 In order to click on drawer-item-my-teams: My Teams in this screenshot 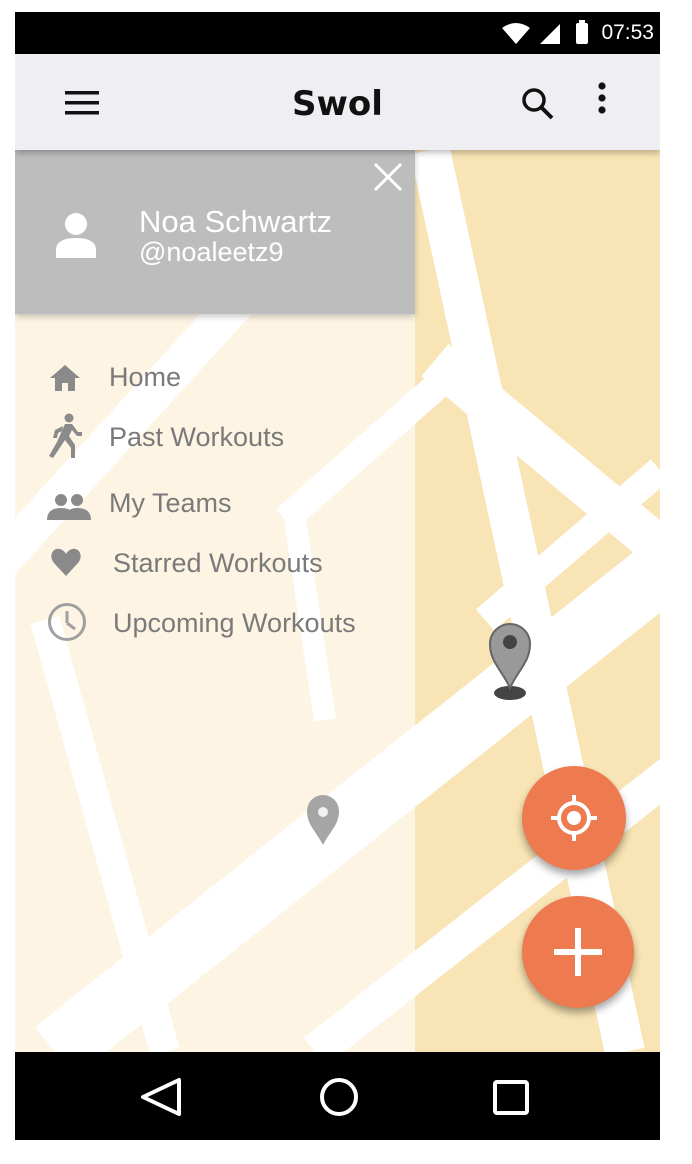, I will do `click(215, 503)`.